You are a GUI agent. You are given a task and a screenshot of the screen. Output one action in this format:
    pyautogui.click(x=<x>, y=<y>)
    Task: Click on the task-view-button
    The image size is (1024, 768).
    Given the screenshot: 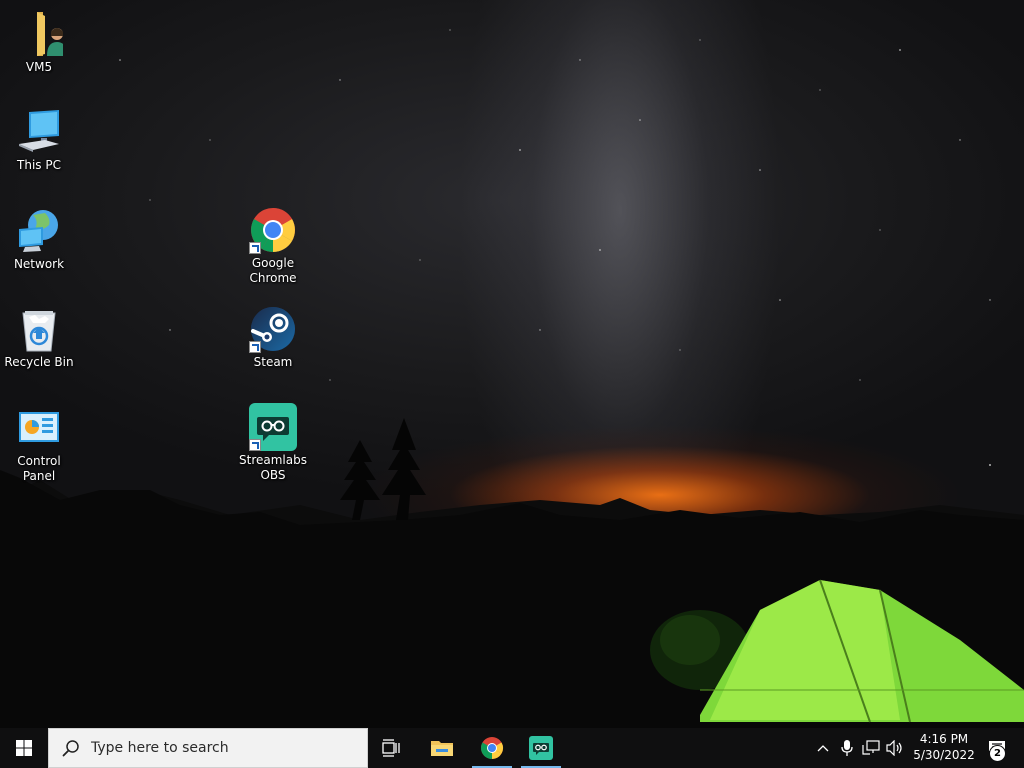 What is the action you would take?
    pyautogui.click(x=392, y=748)
    